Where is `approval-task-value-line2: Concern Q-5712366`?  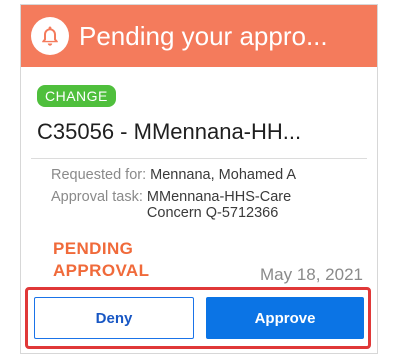 approval-task-value-line2: Concern Q-5712366 is located at coordinates (212, 213).